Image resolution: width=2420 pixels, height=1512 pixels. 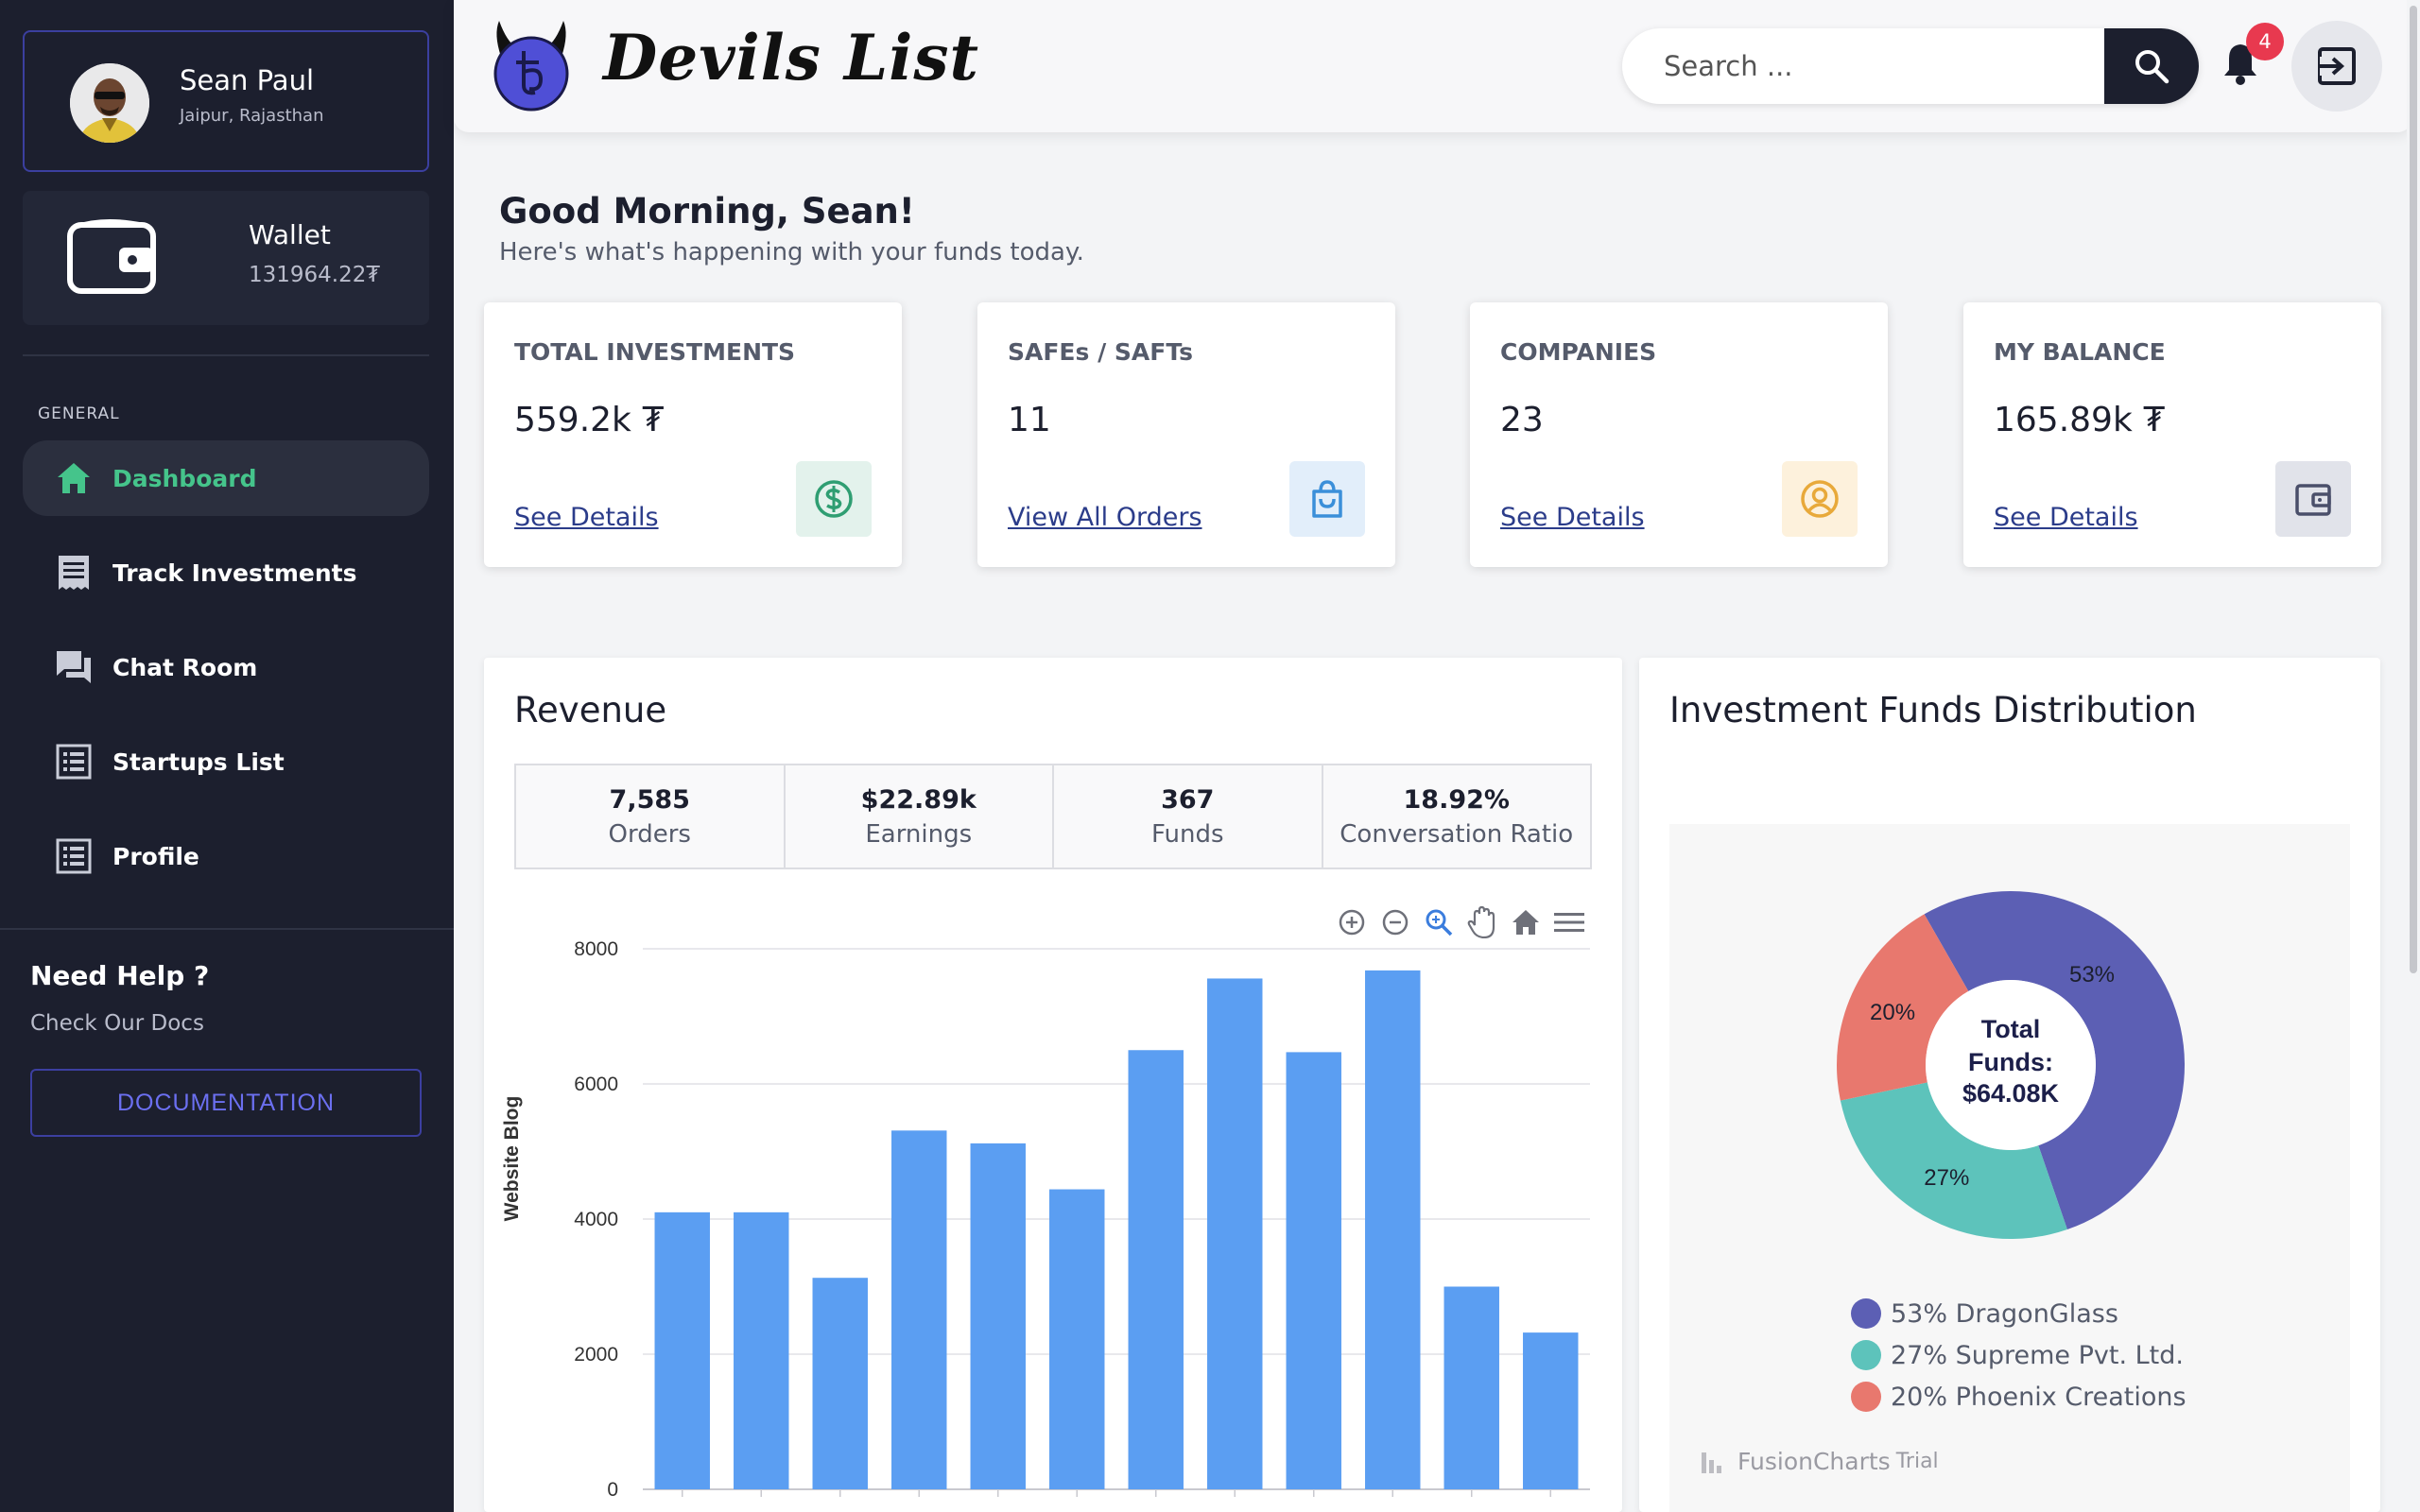 What do you see at coordinates (1819, 1461) in the screenshot?
I see `fusioncharts-credit: FusionCharts Trial` at bounding box center [1819, 1461].